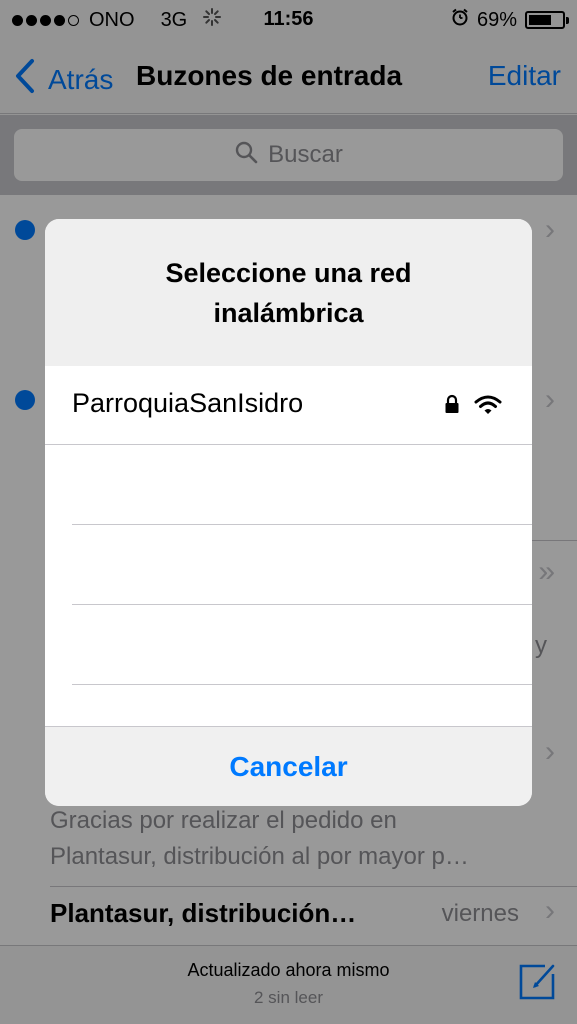  What do you see at coordinates (188, 403) in the screenshot?
I see `network-name: ParroquiaSanIsidro` at bounding box center [188, 403].